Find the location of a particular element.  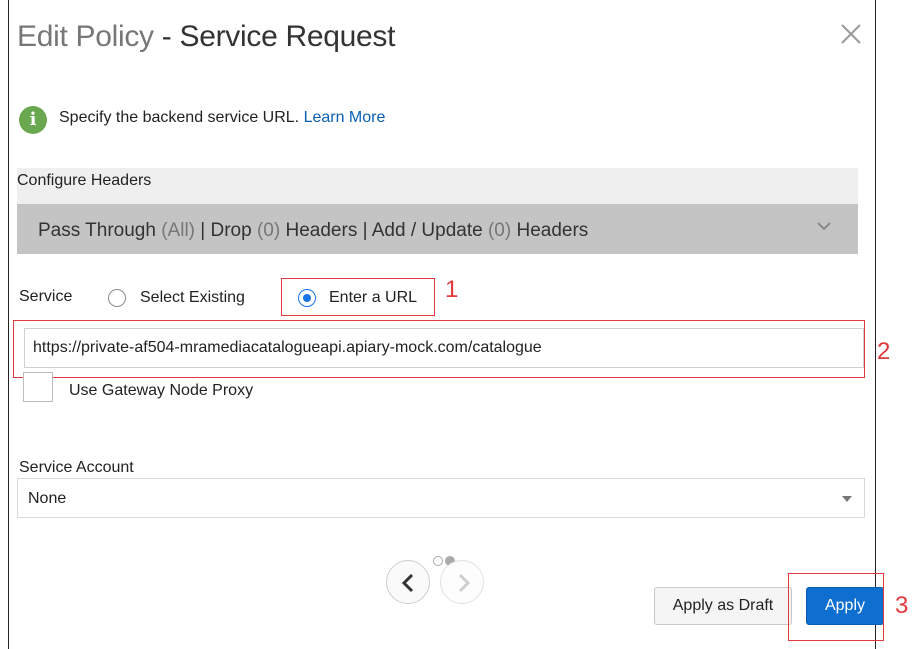

chevron-left-icon is located at coordinates (407, 583).